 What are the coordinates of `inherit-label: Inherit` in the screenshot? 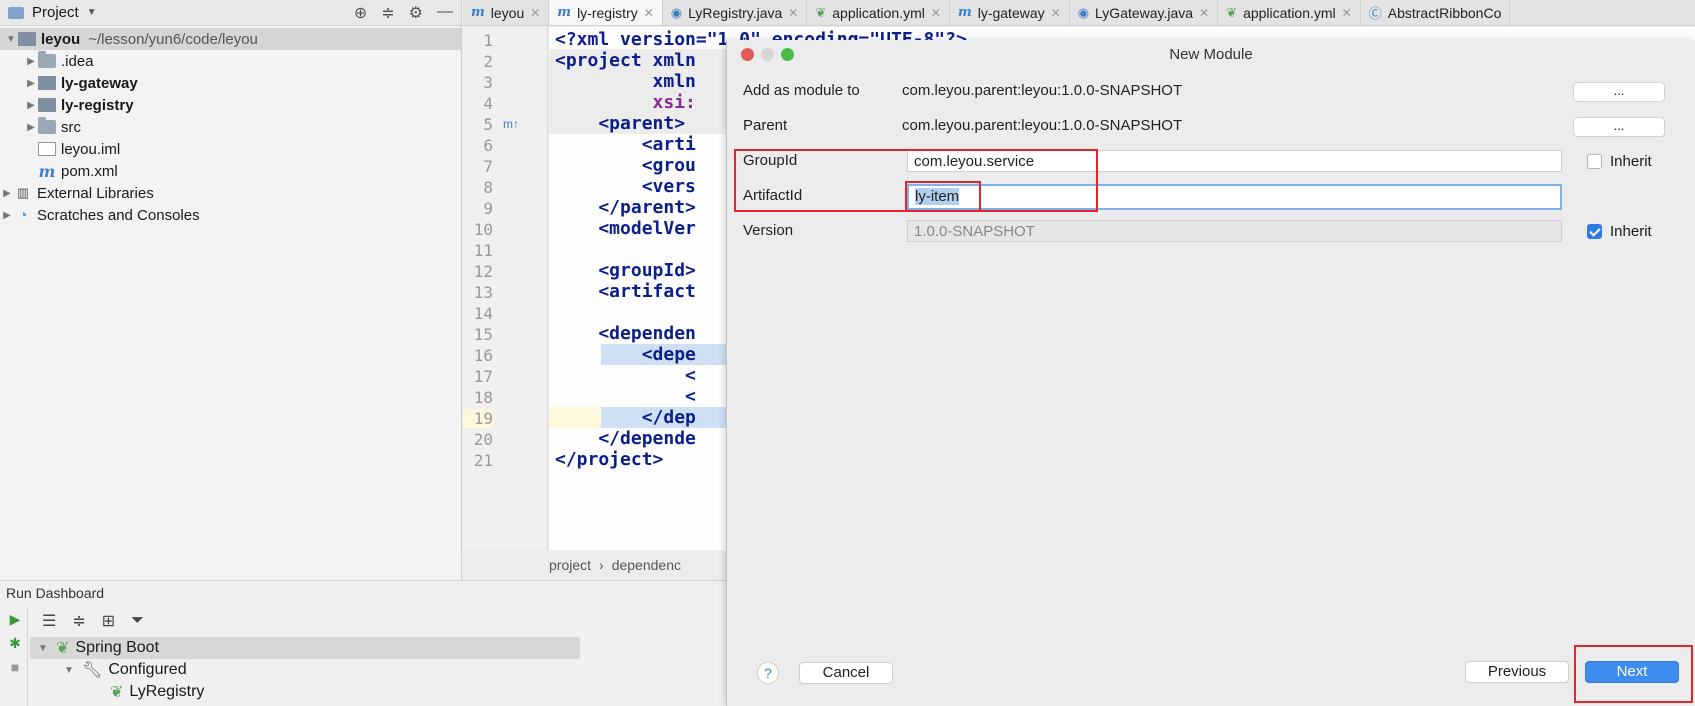 It's located at (1631, 161).